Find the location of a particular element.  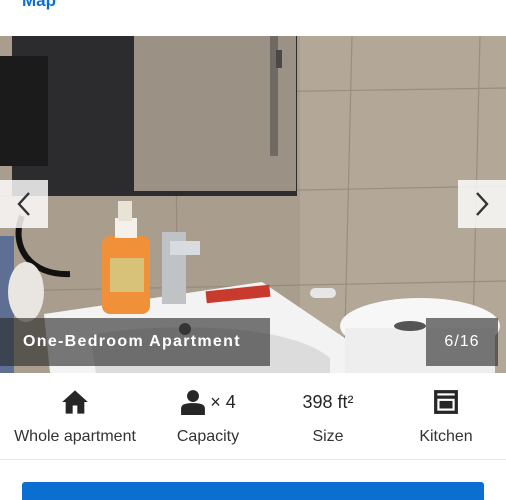

photo-counter-label: 6/16 is located at coordinates (462, 341).